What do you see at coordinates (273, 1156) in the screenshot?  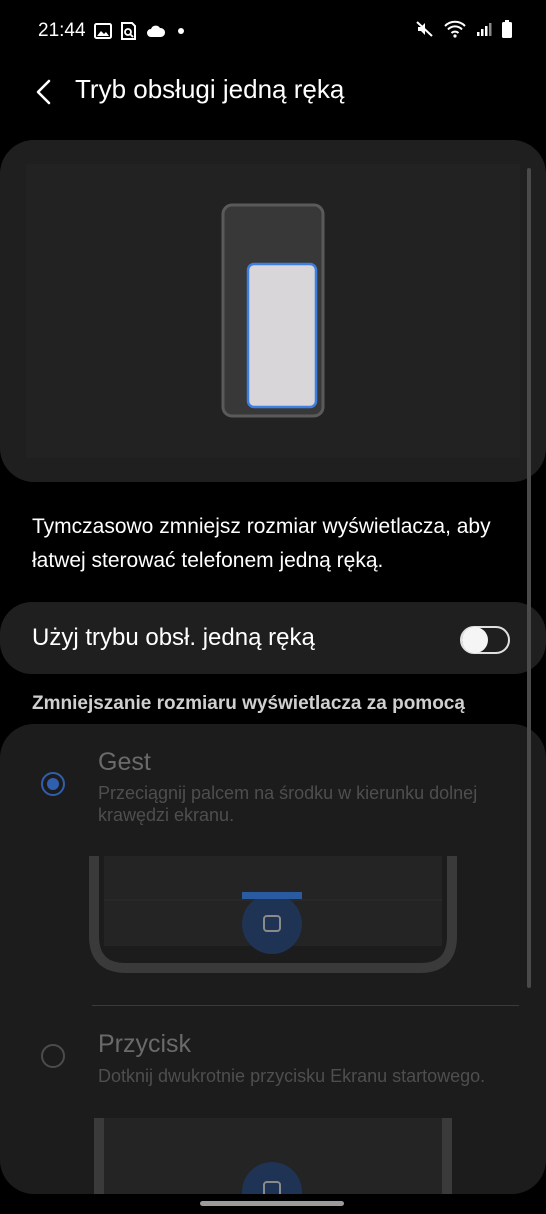 I see `button-illustration` at bounding box center [273, 1156].